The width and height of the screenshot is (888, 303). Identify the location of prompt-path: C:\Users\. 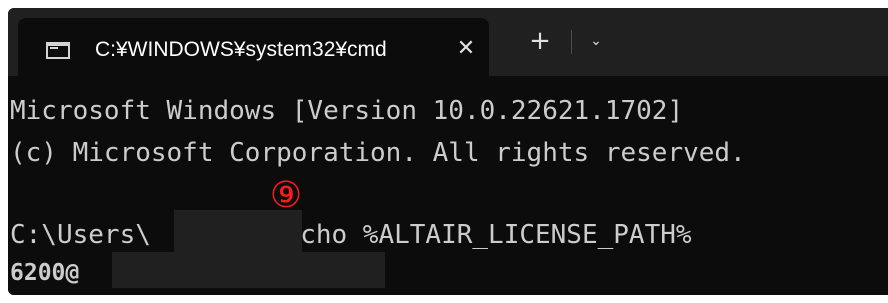
(80, 235).